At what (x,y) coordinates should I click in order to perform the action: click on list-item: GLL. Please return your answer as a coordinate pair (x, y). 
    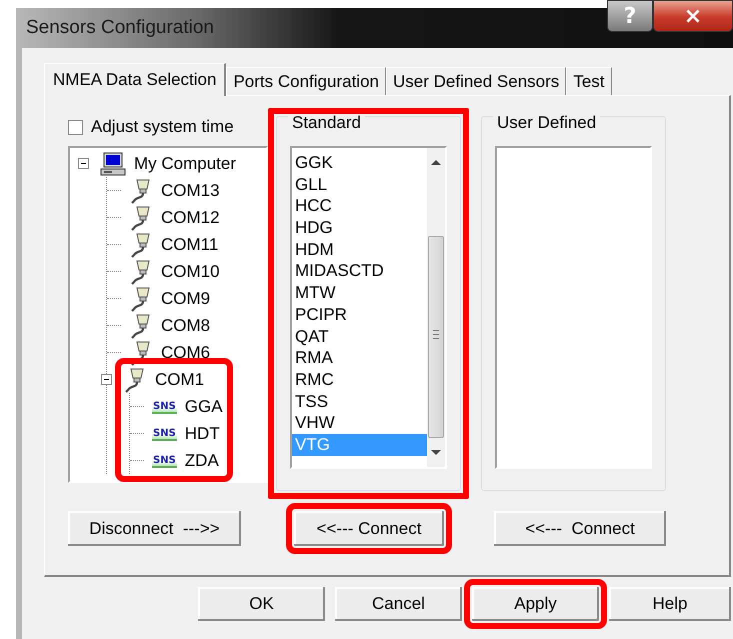
    Looking at the image, I should click on (359, 185).